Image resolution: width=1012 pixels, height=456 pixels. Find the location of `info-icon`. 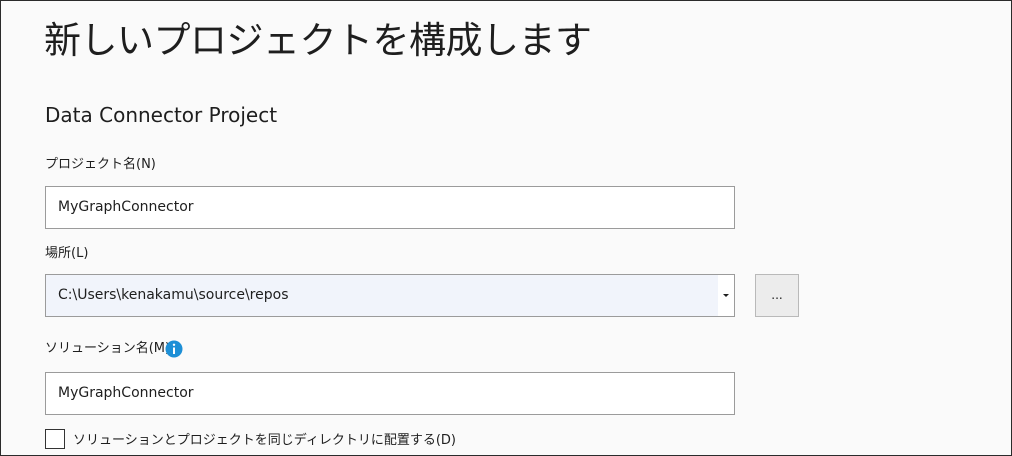

info-icon is located at coordinates (174, 349).